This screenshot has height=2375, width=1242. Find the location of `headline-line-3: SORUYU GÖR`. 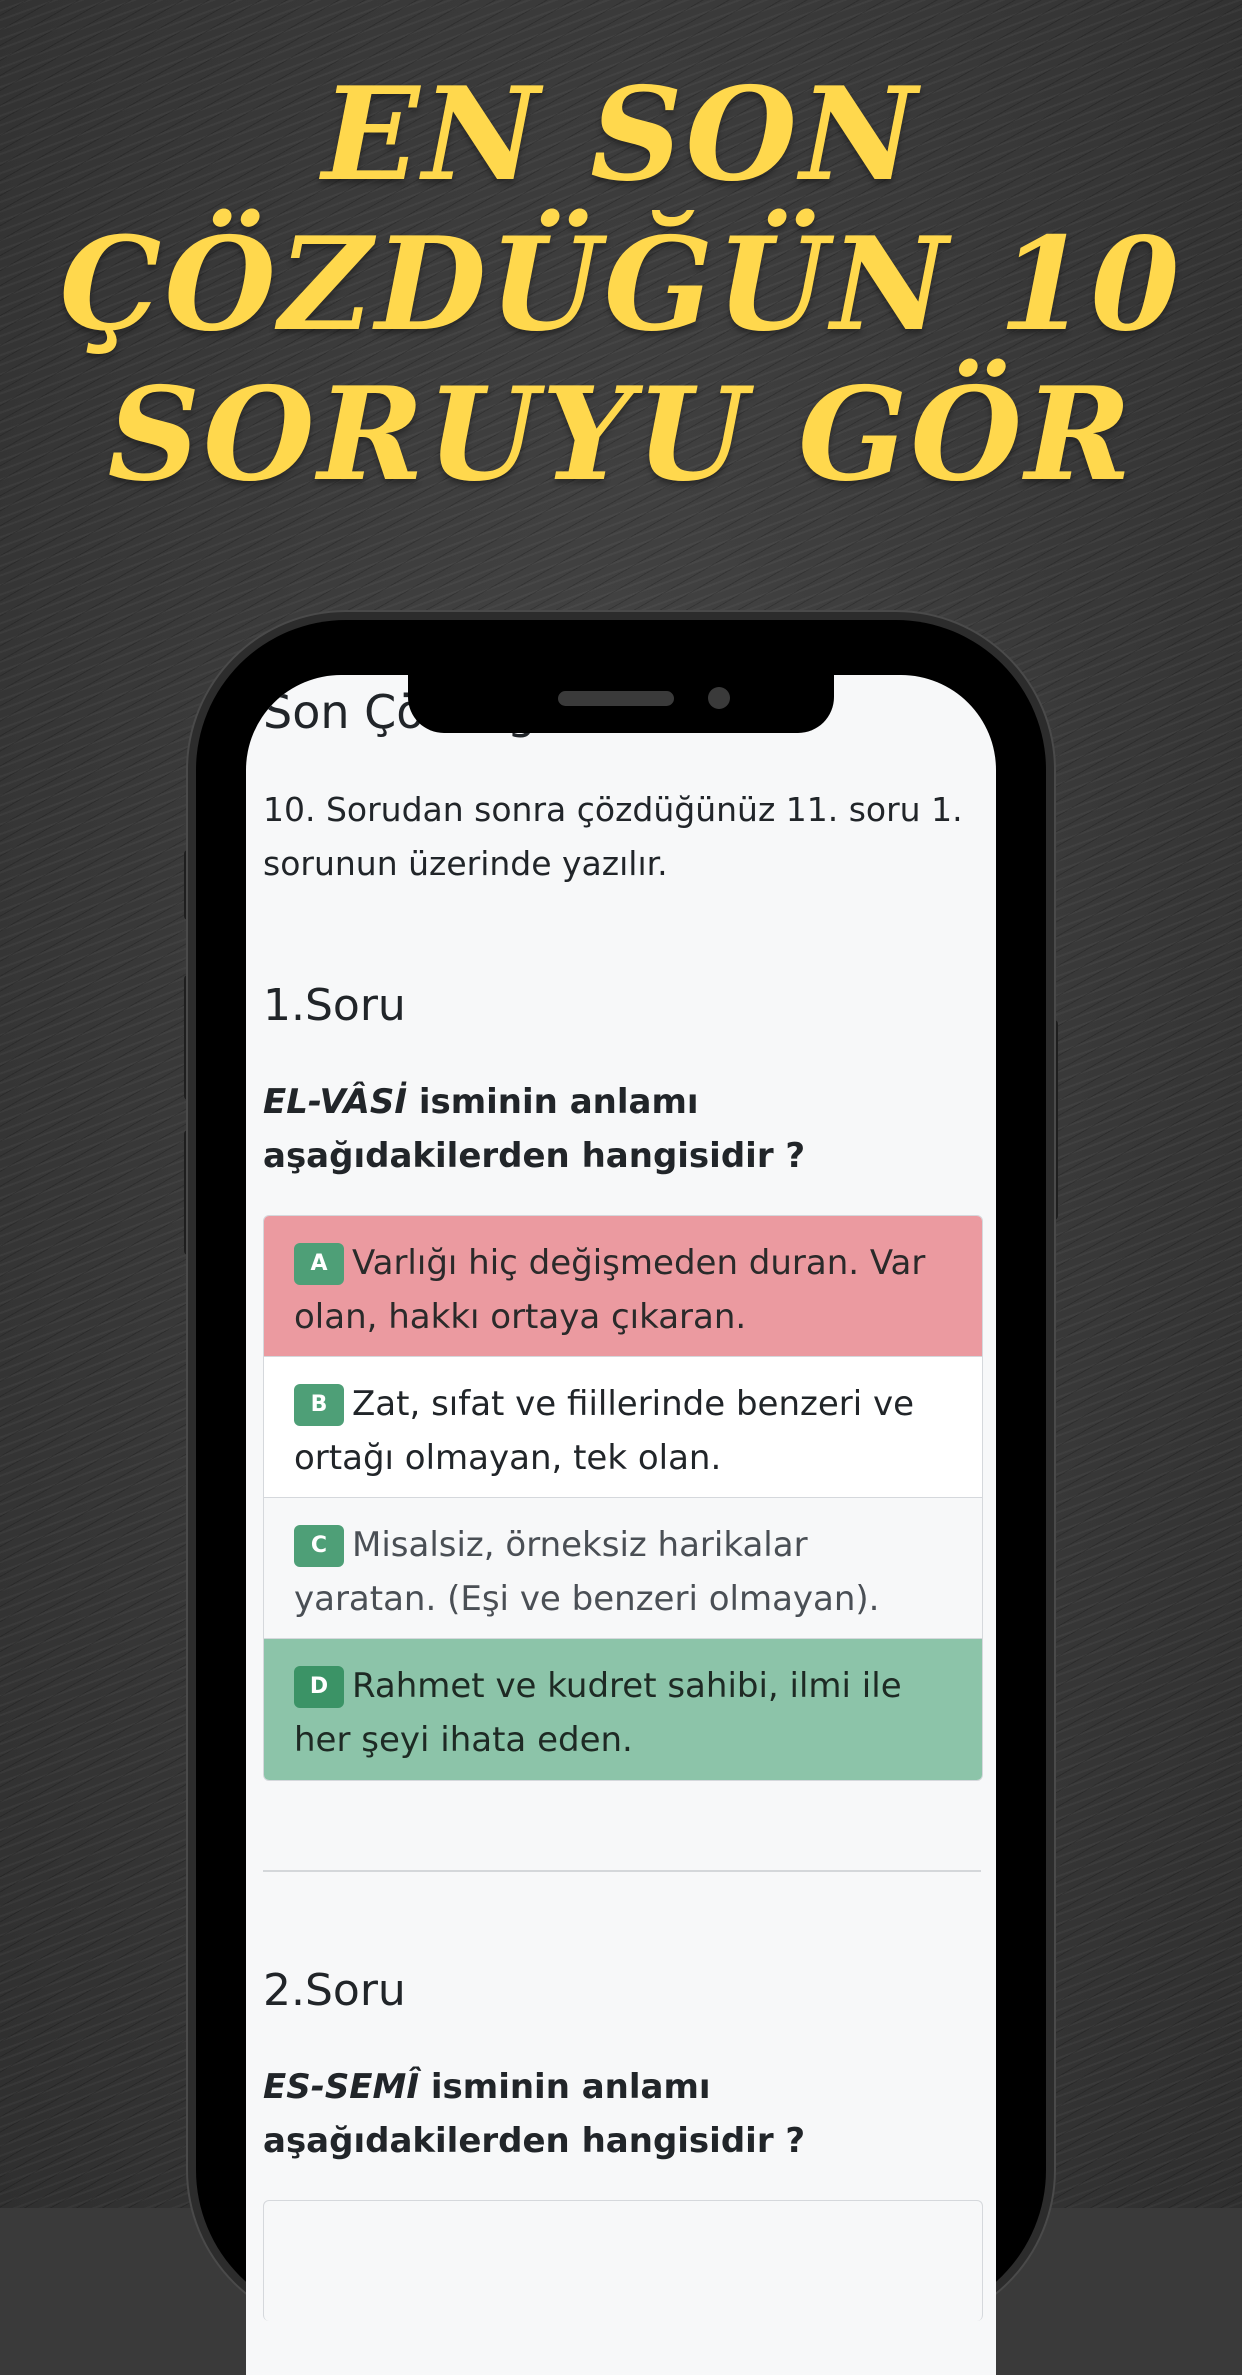

headline-line-3: SORUYU GÖR is located at coordinates (621, 435).